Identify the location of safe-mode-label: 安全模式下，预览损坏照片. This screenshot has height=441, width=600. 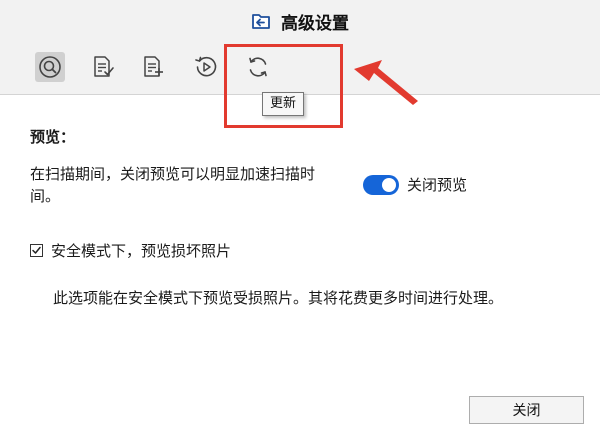
(141, 251).